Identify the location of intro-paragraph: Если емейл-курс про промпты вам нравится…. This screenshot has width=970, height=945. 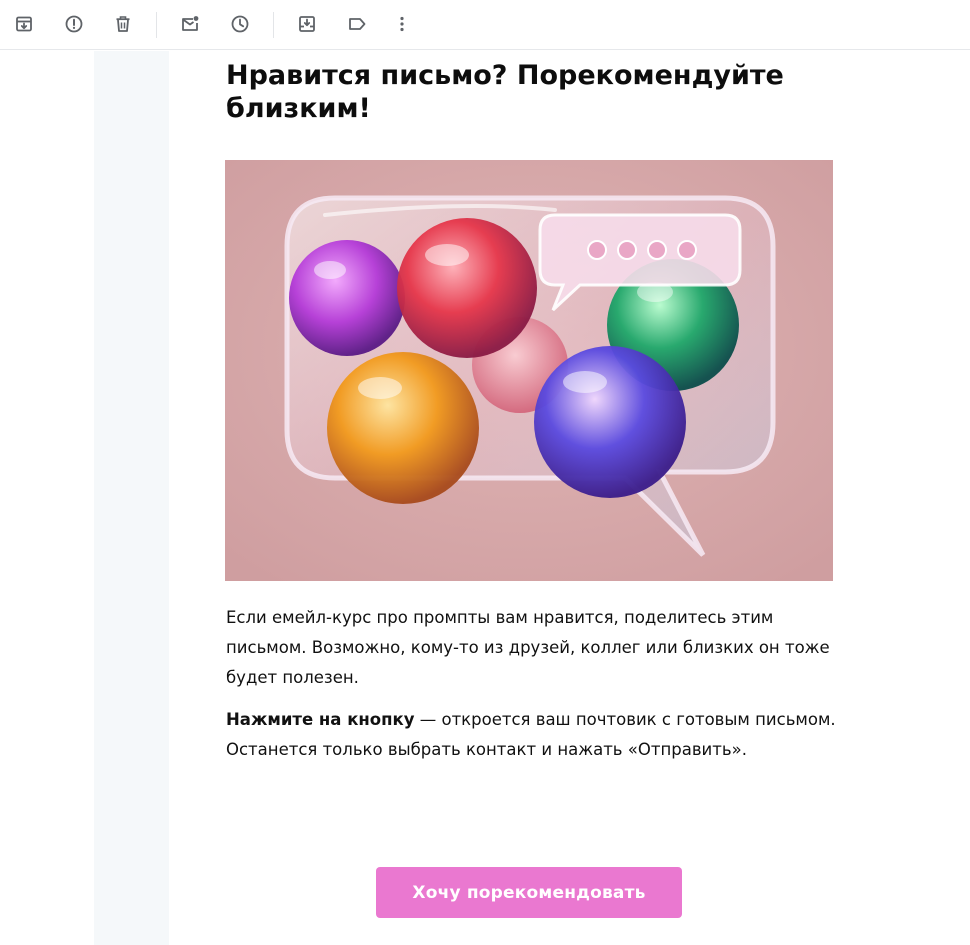
(528, 647).